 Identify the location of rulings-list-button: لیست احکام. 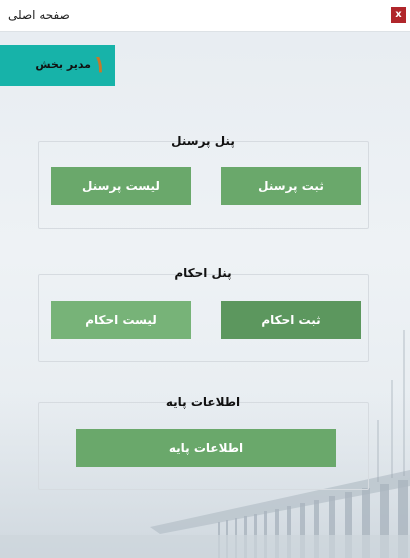
(121, 320).